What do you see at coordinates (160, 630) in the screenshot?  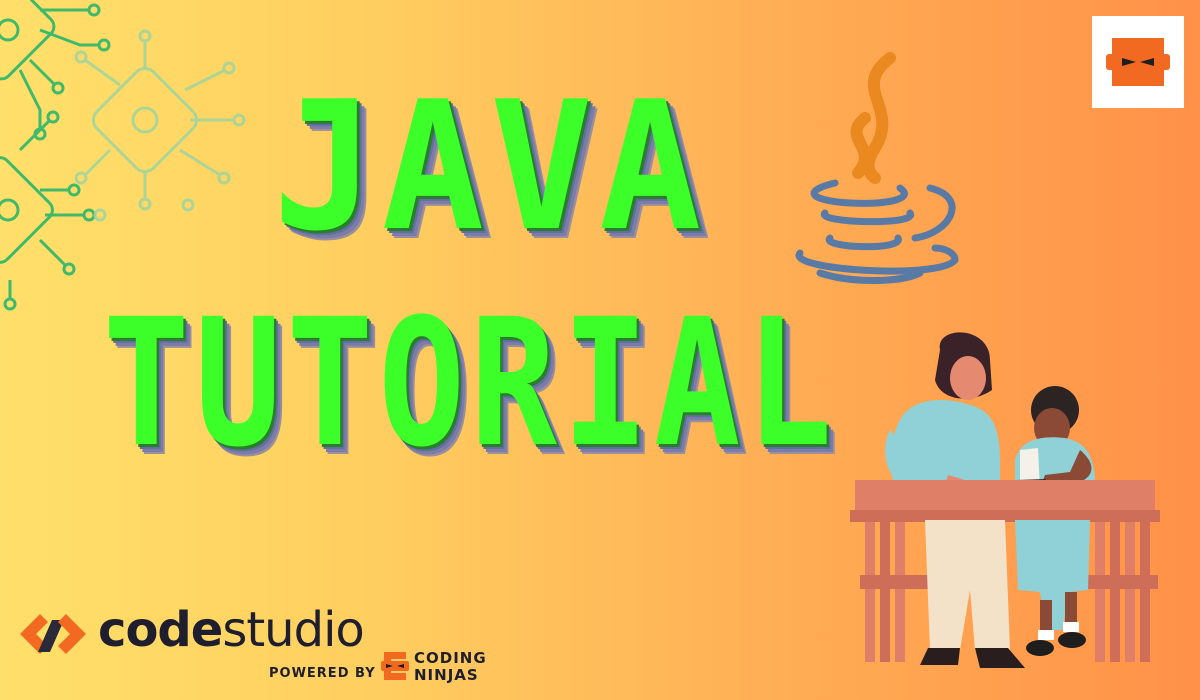 I see `wordmark-code: code` at bounding box center [160, 630].